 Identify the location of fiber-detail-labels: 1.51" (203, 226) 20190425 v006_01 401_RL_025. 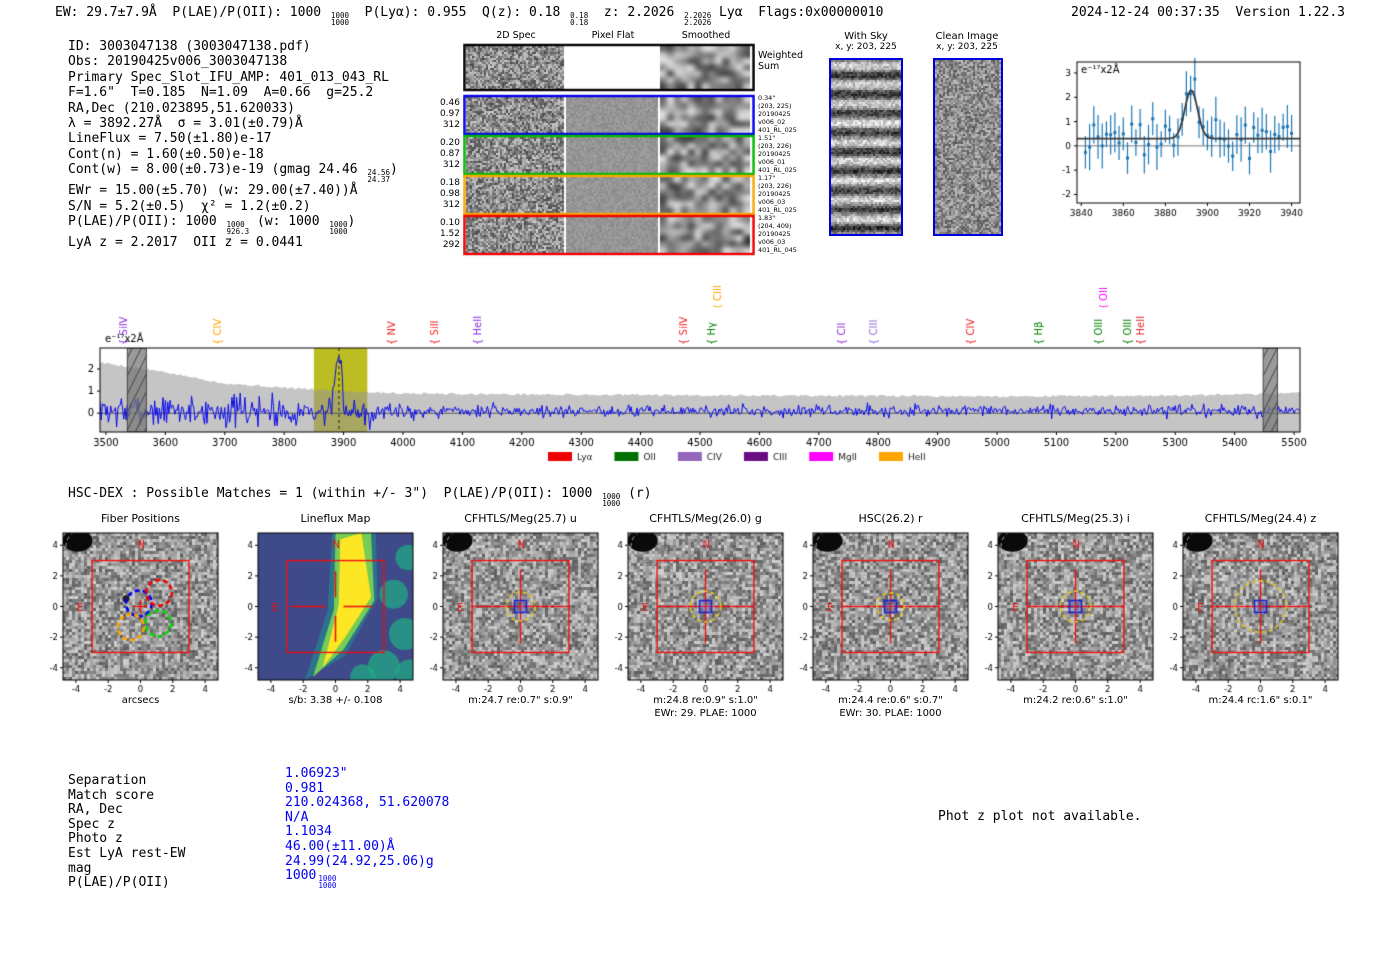
(777, 154).